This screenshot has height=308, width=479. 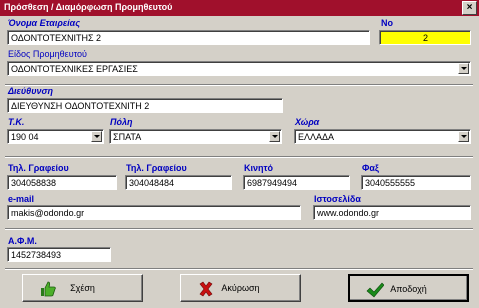 I want to click on office-phone-1-input: 304058838, so click(x=62, y=182).